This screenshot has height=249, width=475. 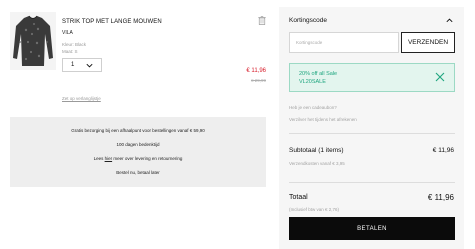 I want to click on pay-later-text: Bestel nu, betaal later, so click(x=138, y=172).